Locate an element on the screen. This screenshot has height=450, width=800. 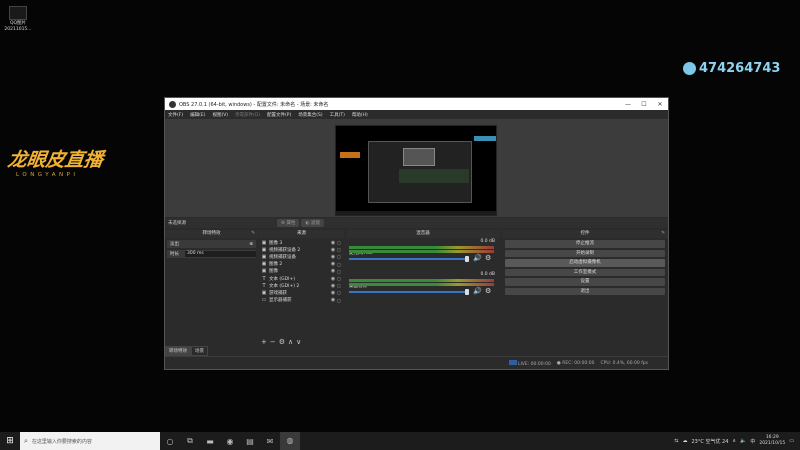
windows-start-icon: ⊞ is located at coordinates (10, 441).